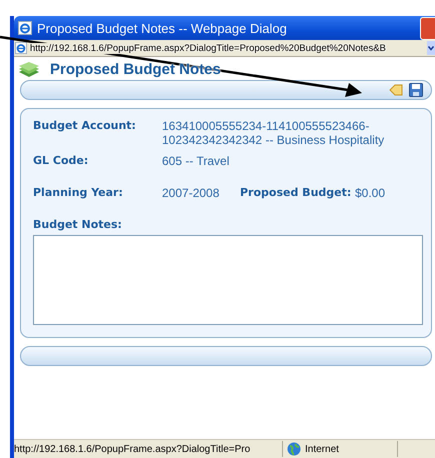 The height and width of the screenshot is (458, 435). I want to click on field-value: 163410005555234-114100555523466-102342342342342 -- Business Hospitality, so click(274, 133).